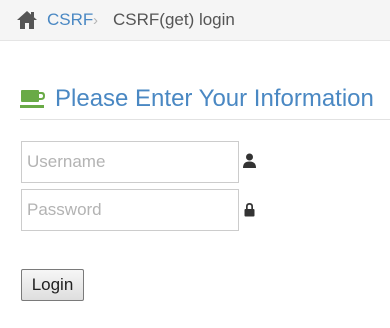  Describe the element at coordinates (214, 98) in the screenshot. I see `page-title: Please Enter Your Information` at that location.